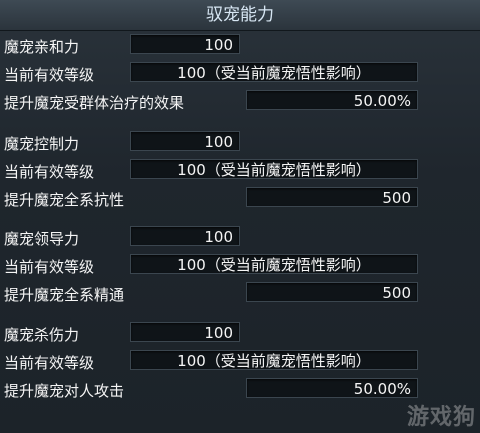 This screenshot has height=433, width=480. I want to click on panel-title: 驭宠能力, so click(240, 15).